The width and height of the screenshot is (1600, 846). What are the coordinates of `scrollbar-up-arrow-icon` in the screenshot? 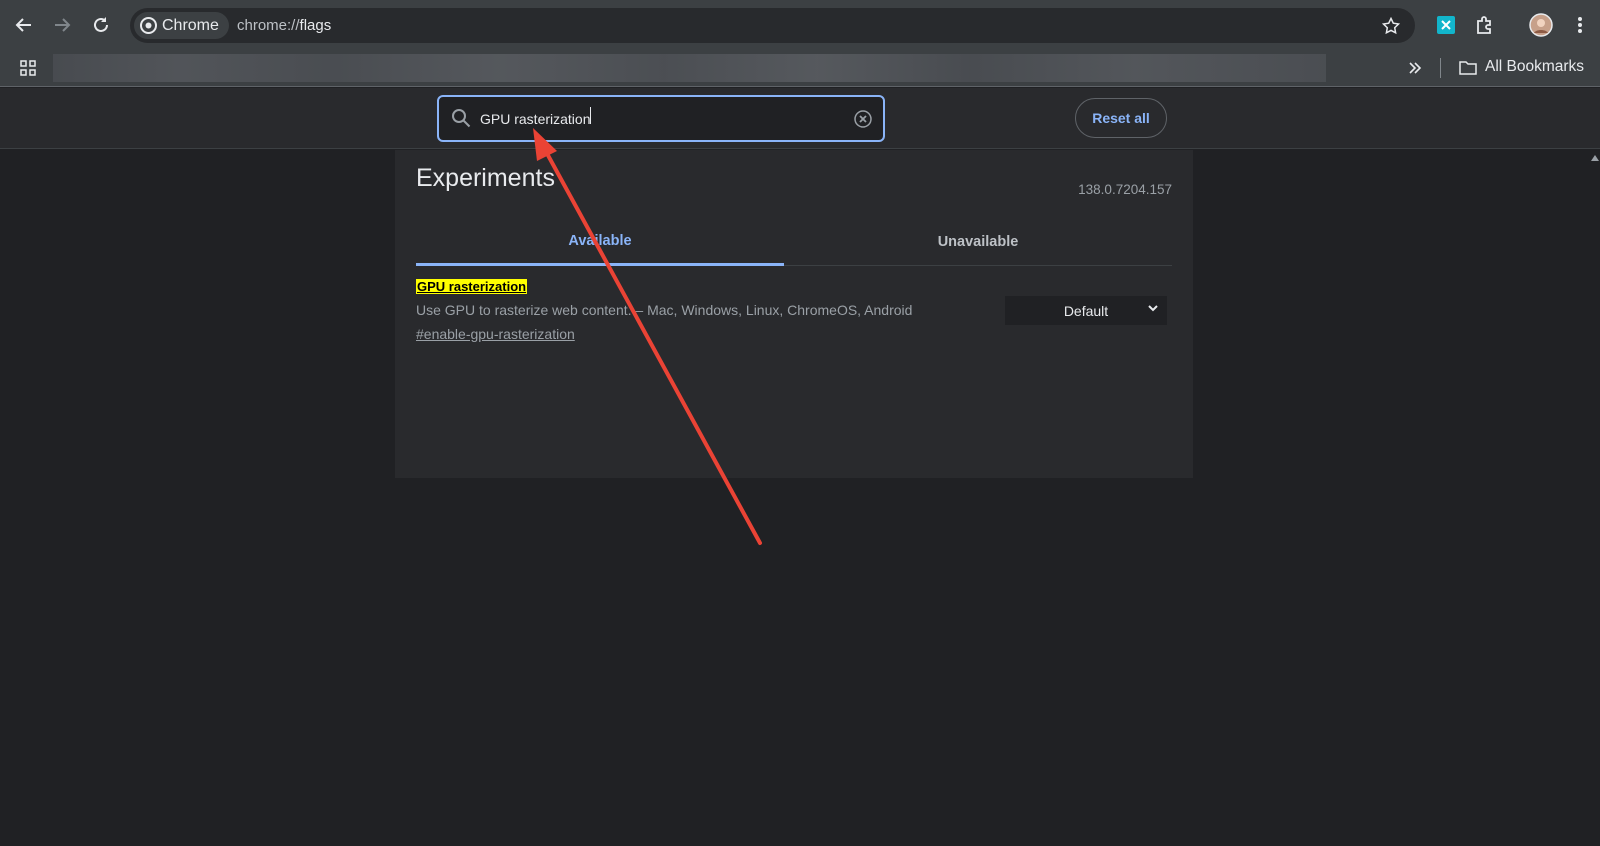 It's located at (1595, 158).